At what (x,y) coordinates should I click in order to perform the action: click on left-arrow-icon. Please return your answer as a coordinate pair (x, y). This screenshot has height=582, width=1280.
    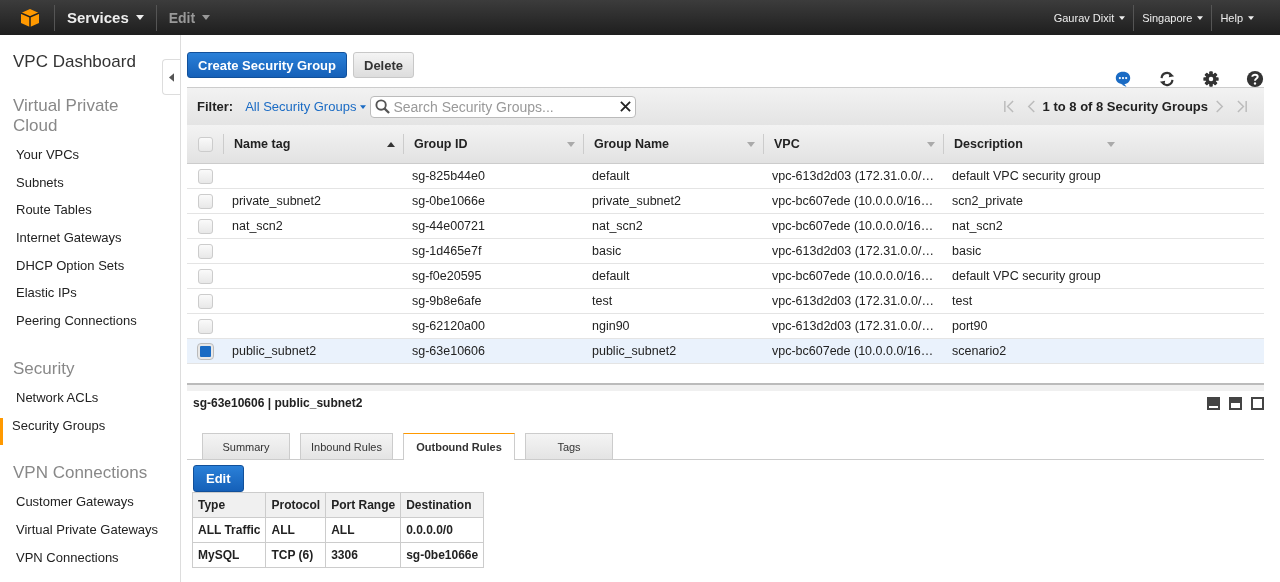
    Looking at the image, I should click on (171, 77).